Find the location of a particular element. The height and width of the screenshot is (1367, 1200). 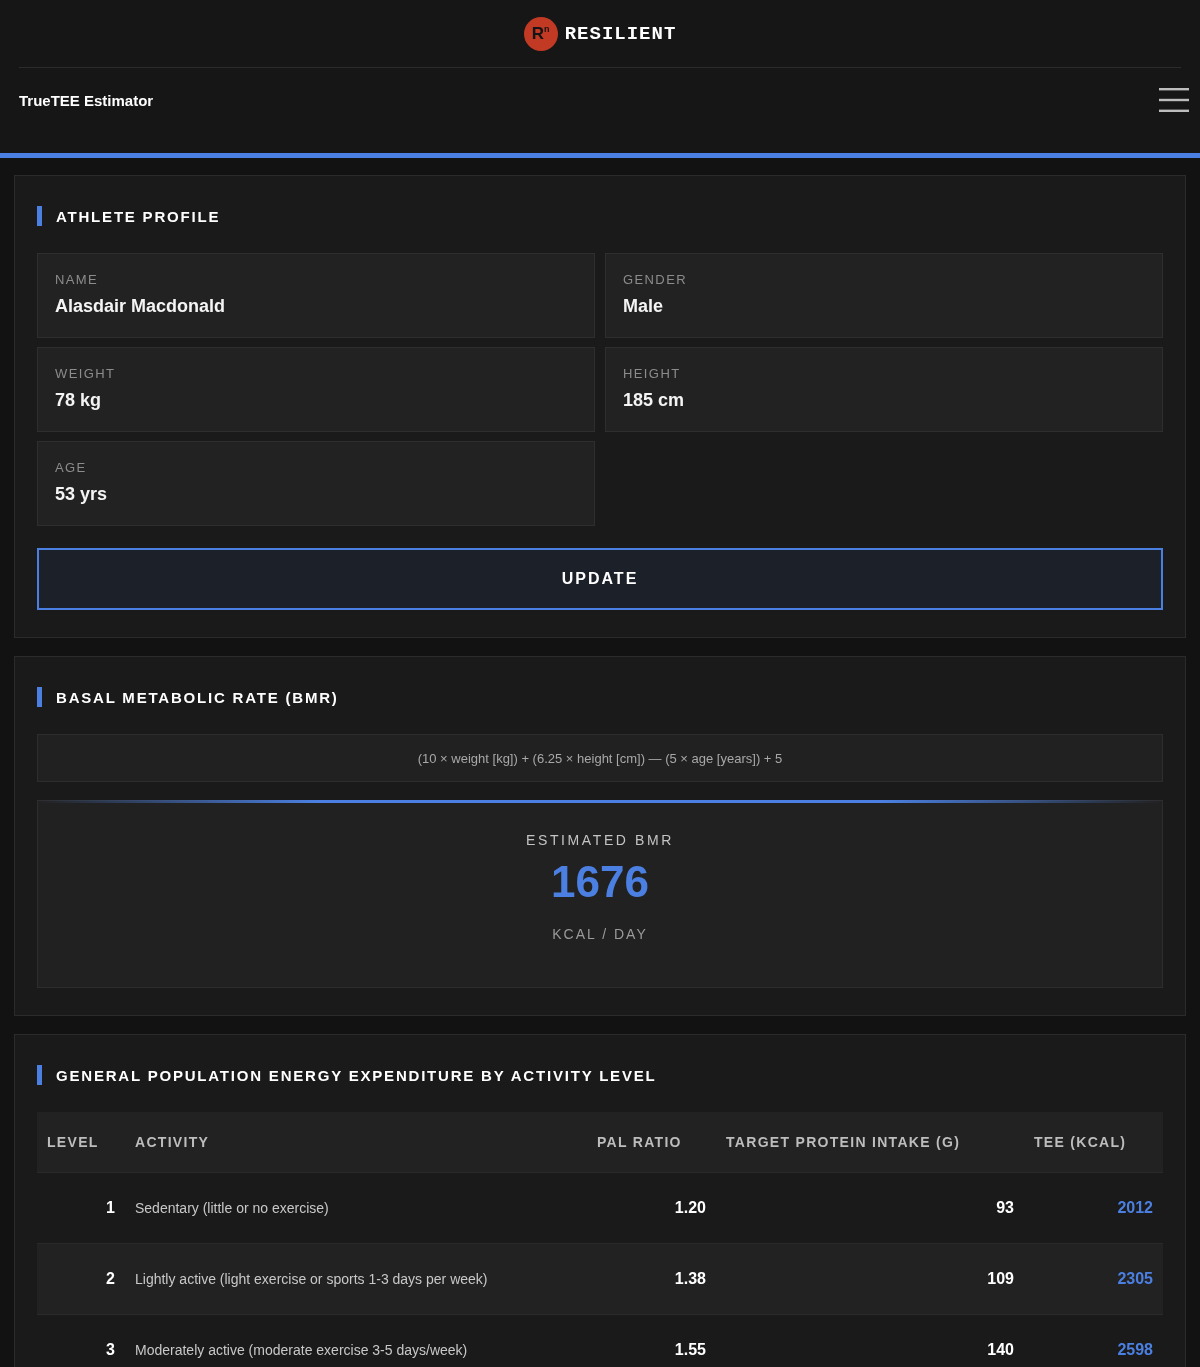

level-cell-text: 1 is located at coordinates (110, 1208).